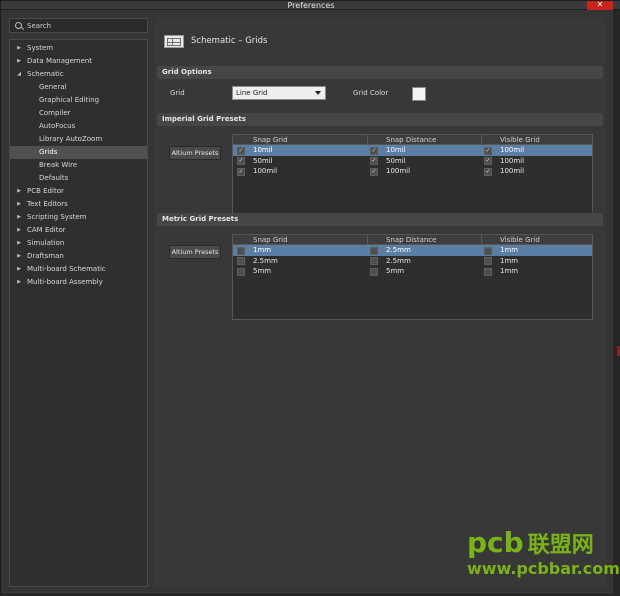  What do you see at coordinates (78, 217) in the screenshot?
I see `tree-item-scripting-system: ▶ Scripting System` at bounding box center [78, 217].